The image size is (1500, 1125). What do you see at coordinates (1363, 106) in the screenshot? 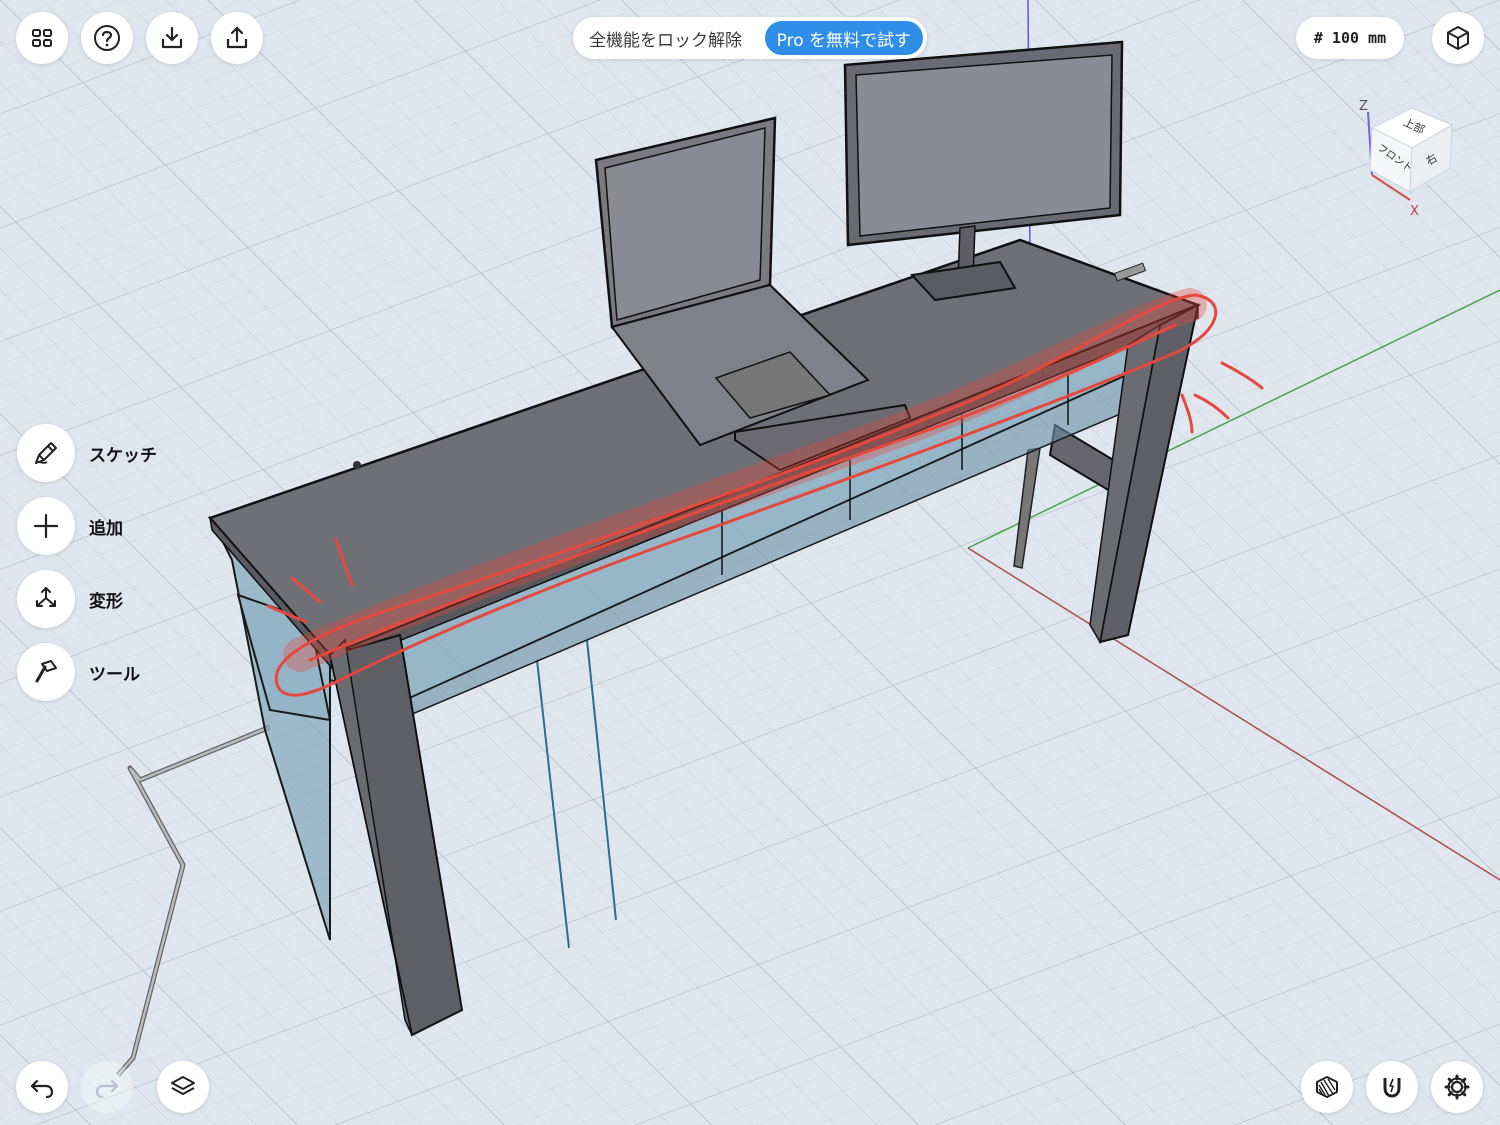
I see `axis-z-label: Z` at bounding box center [1363, 106].